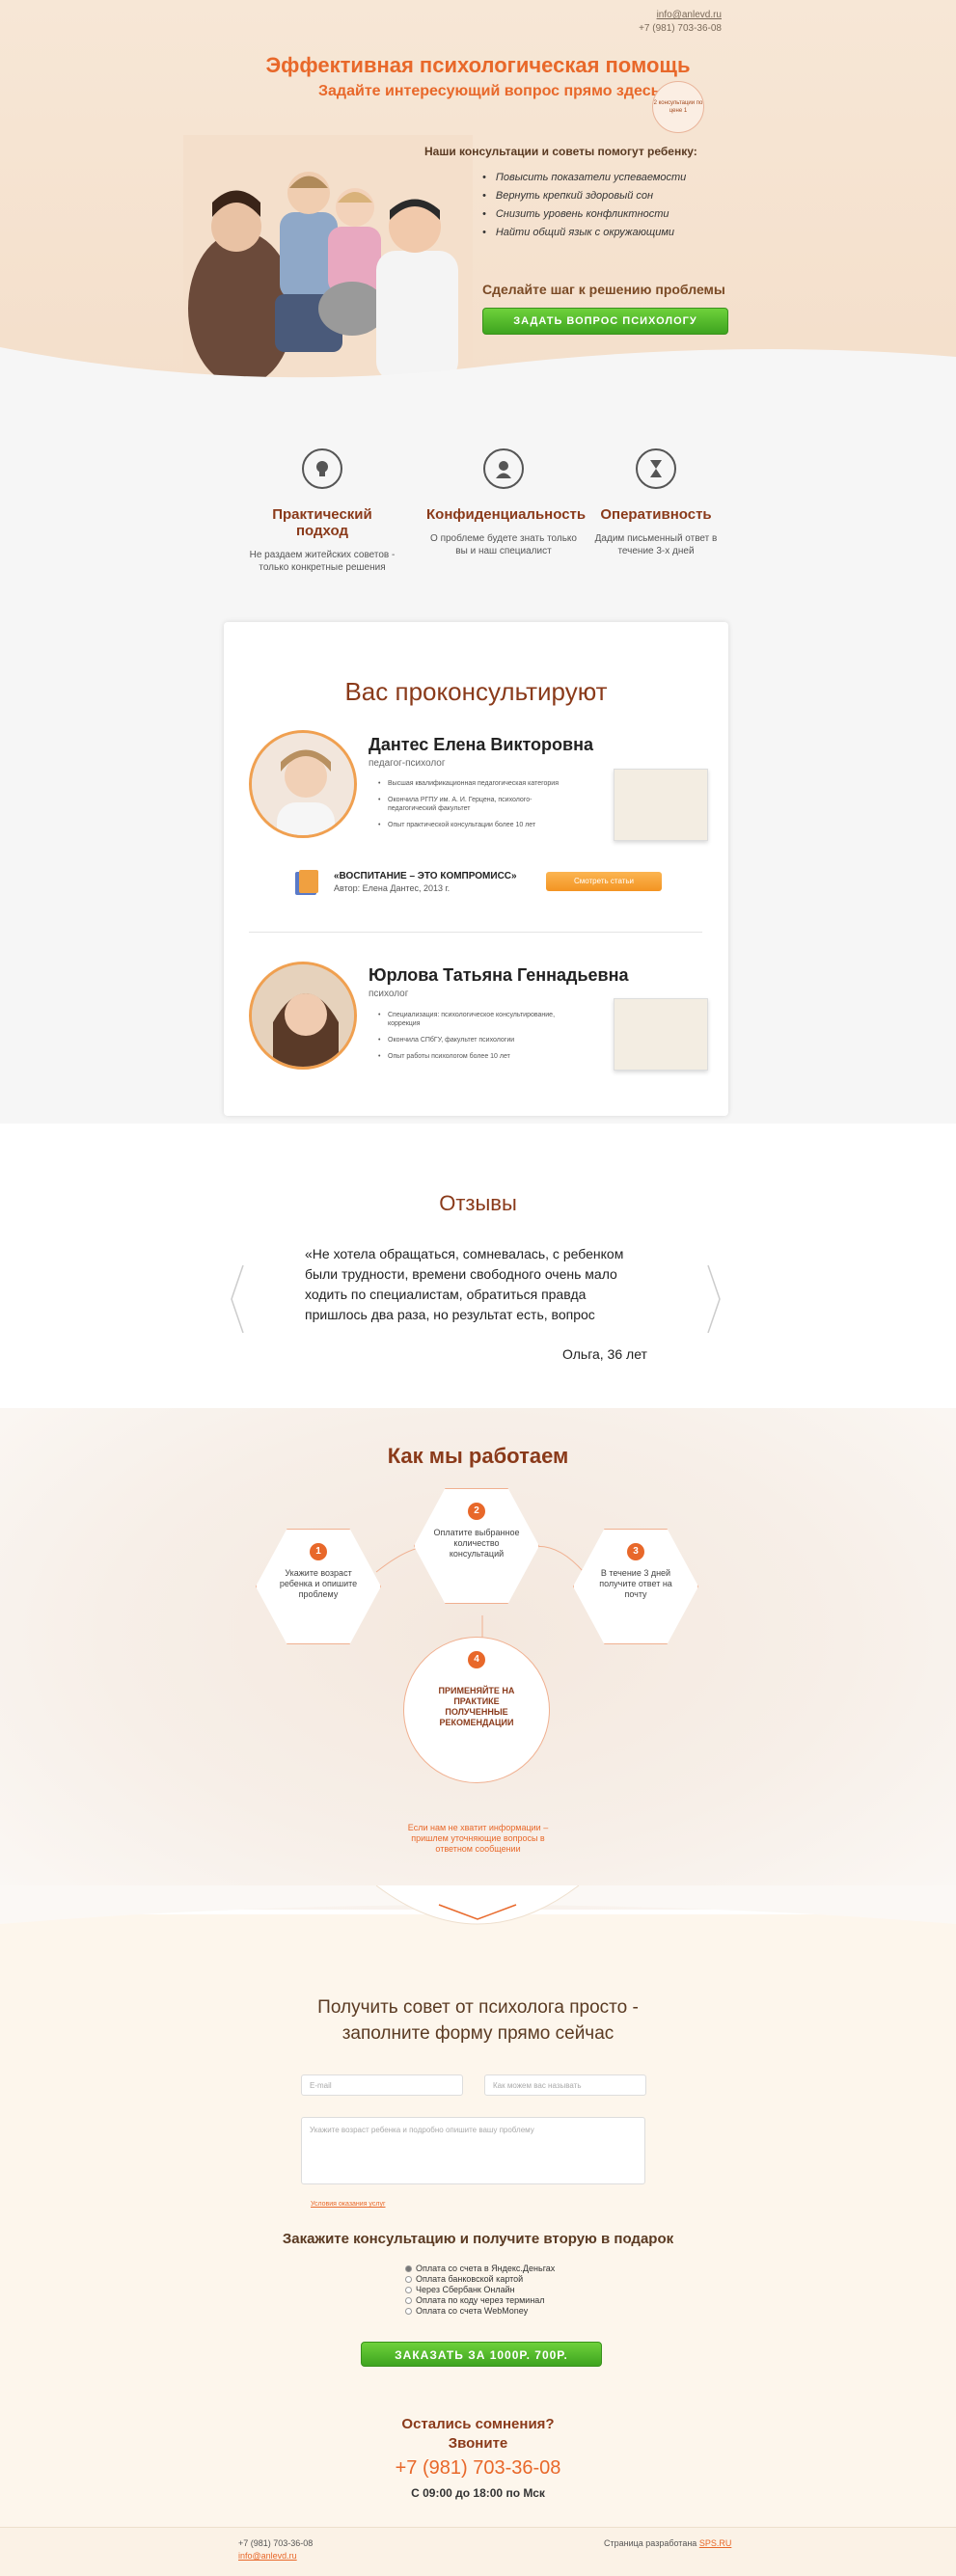 The width and height of the screenshot is (956, 2576). I want to click on user-icon, so click(504, 468).